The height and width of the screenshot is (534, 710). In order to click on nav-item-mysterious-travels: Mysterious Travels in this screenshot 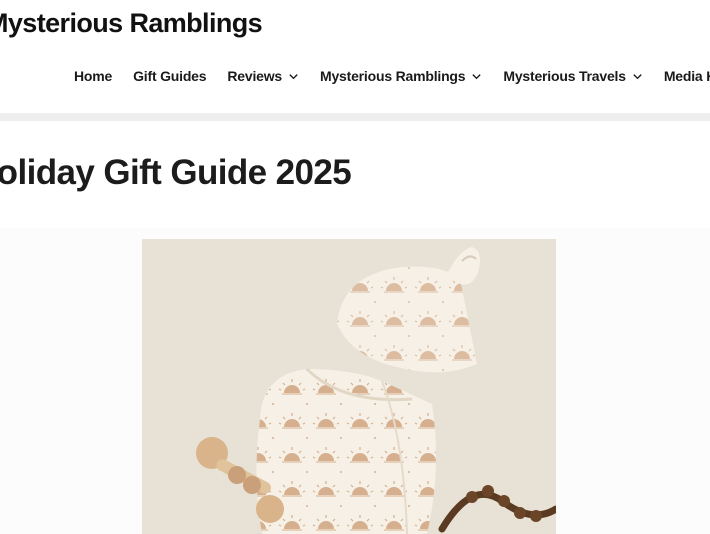, I will do `click(572, 76)`.